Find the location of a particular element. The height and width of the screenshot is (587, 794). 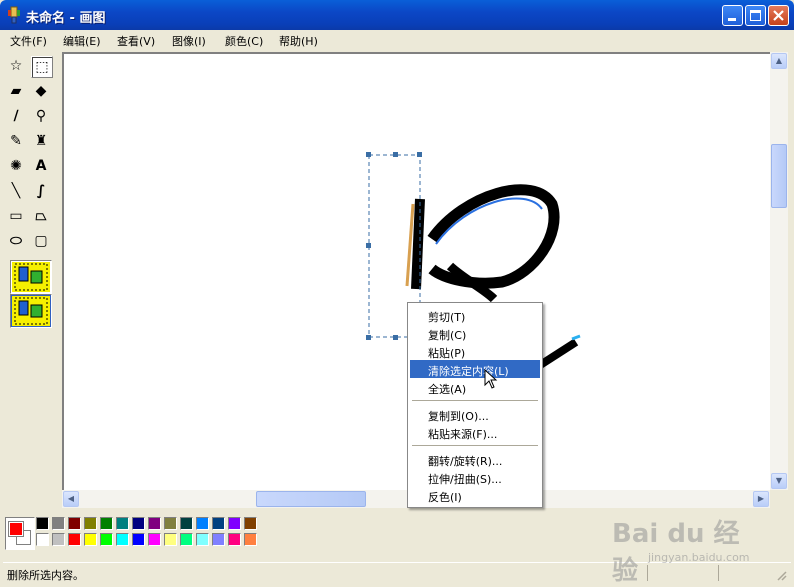

tool-button: ⏢ is located at coordinates (42, 217).